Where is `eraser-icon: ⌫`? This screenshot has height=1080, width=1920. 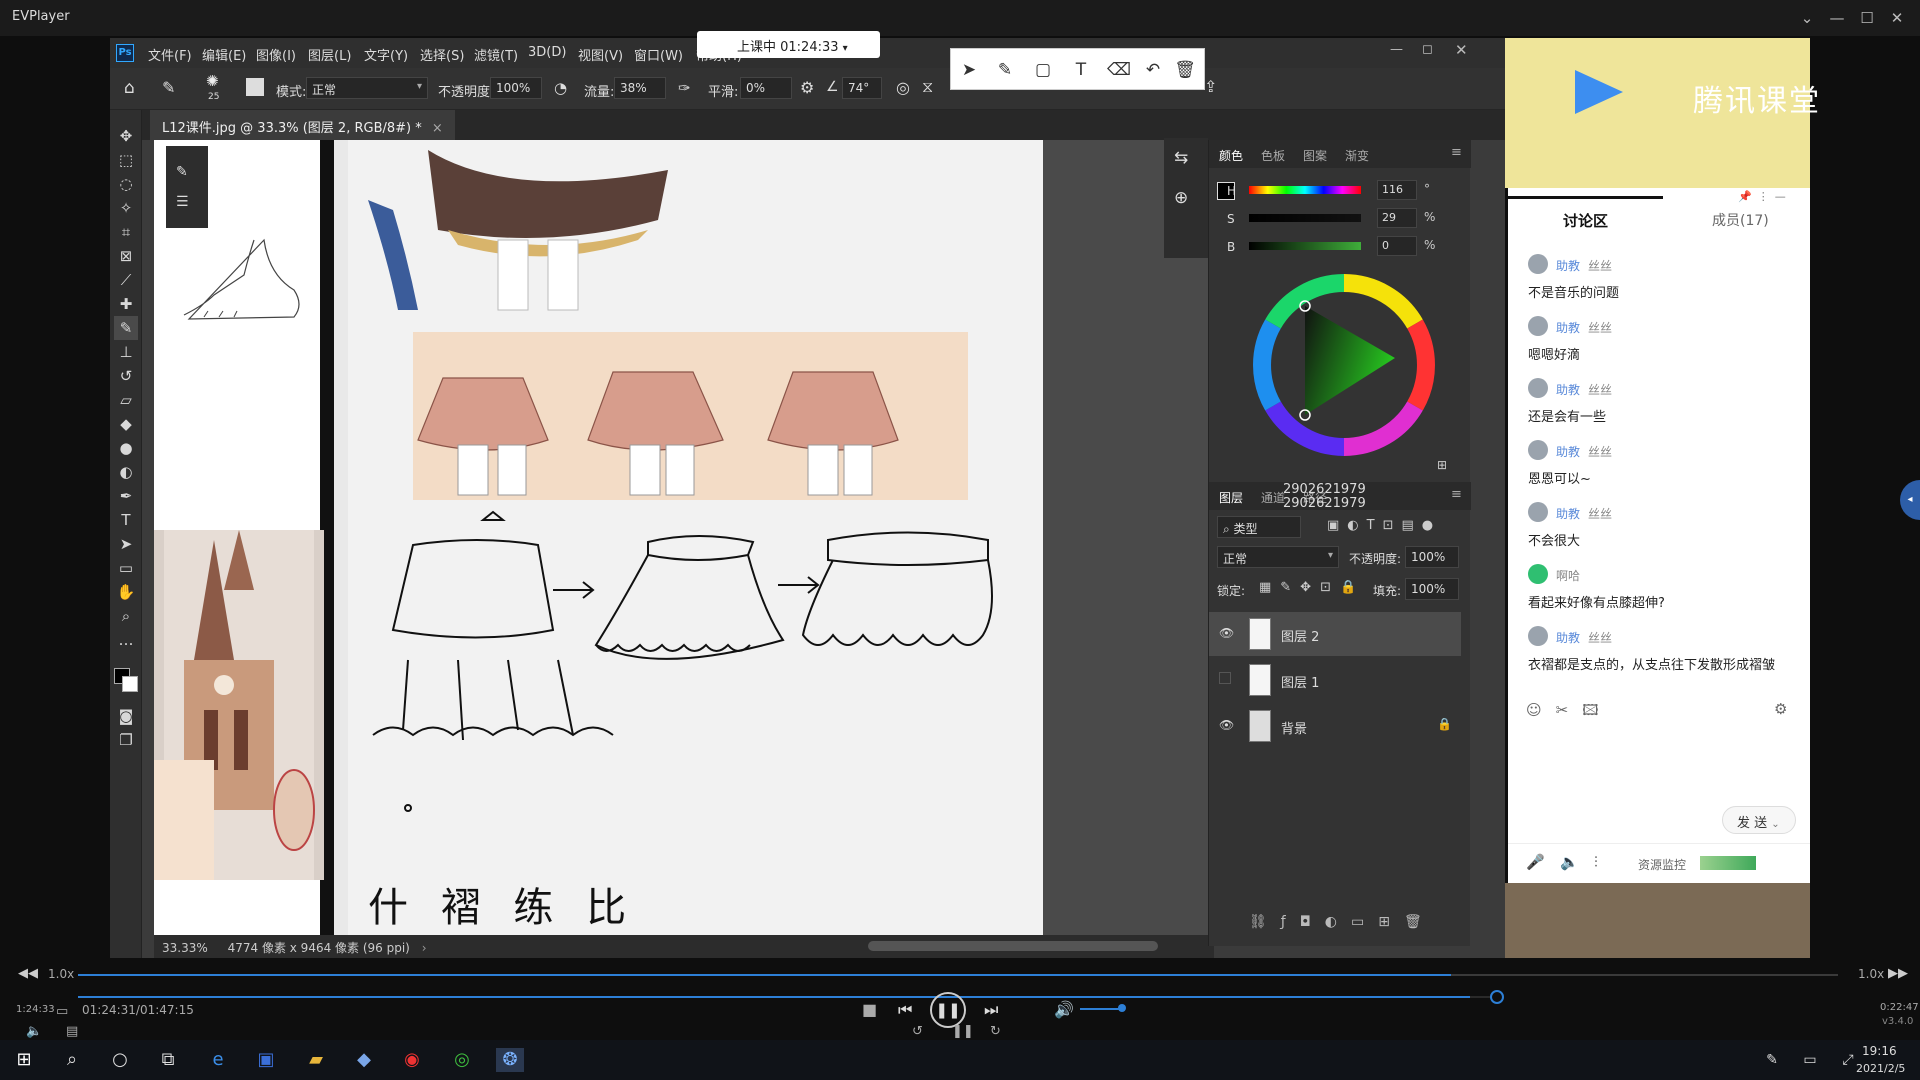 eraser-icon: ⌫ is located at coordinates (1119, 70).